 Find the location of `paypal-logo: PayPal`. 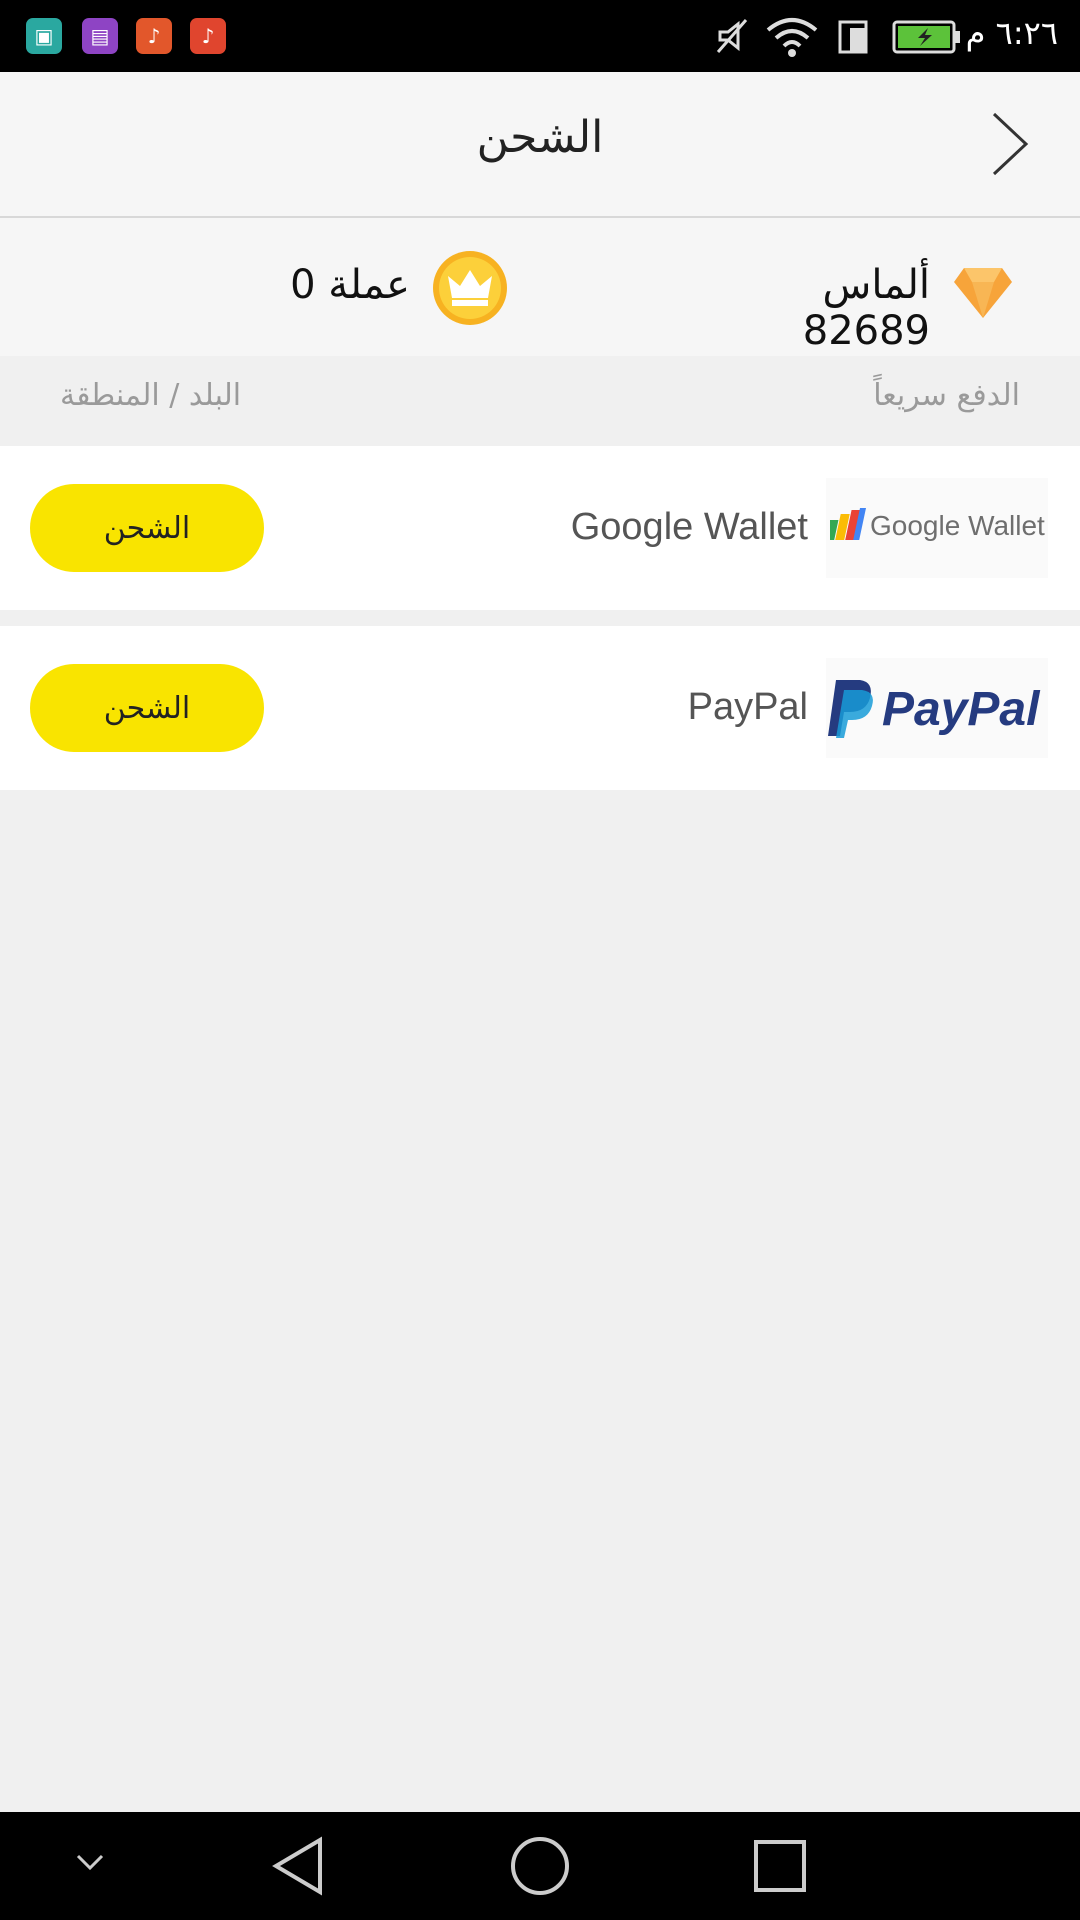

paypal-logo: PayPal is located at coordinates (937, 708).